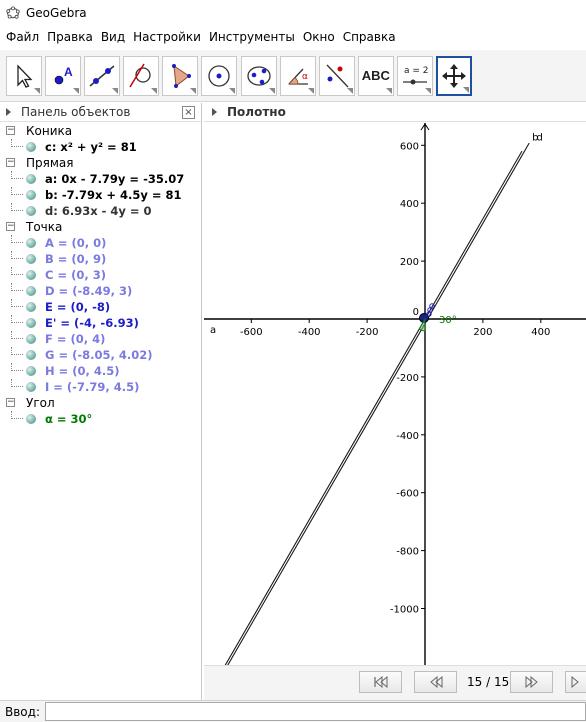 The height and width of the screenshot is (722, 586). I want to click on move-tool-button, so click(24, 75).